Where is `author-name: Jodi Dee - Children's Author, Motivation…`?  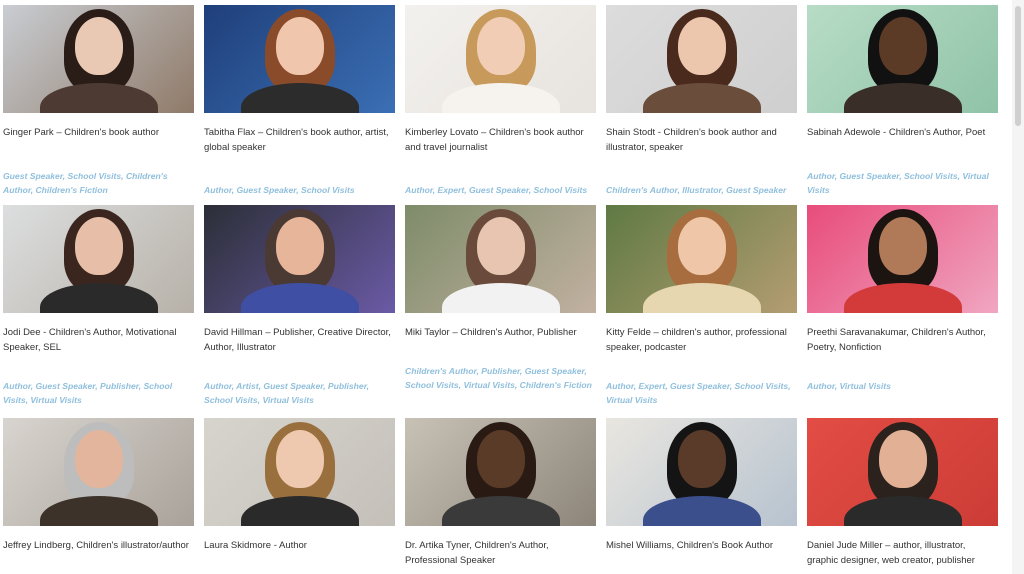
author-name: Jodi Dee - Children's Author, Motivation… is located at coordinates (98, 340).